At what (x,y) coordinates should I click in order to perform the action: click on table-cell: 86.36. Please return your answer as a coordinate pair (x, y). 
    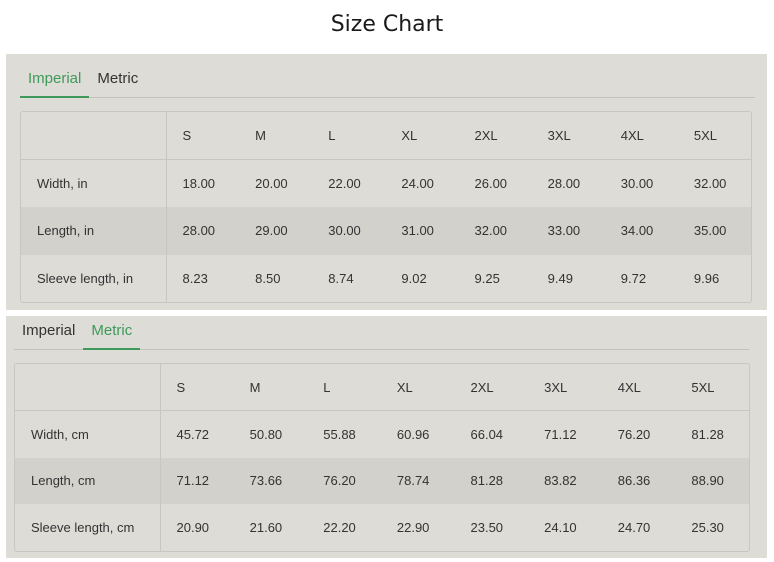
    Looking at the image, I should click on (638, 481).